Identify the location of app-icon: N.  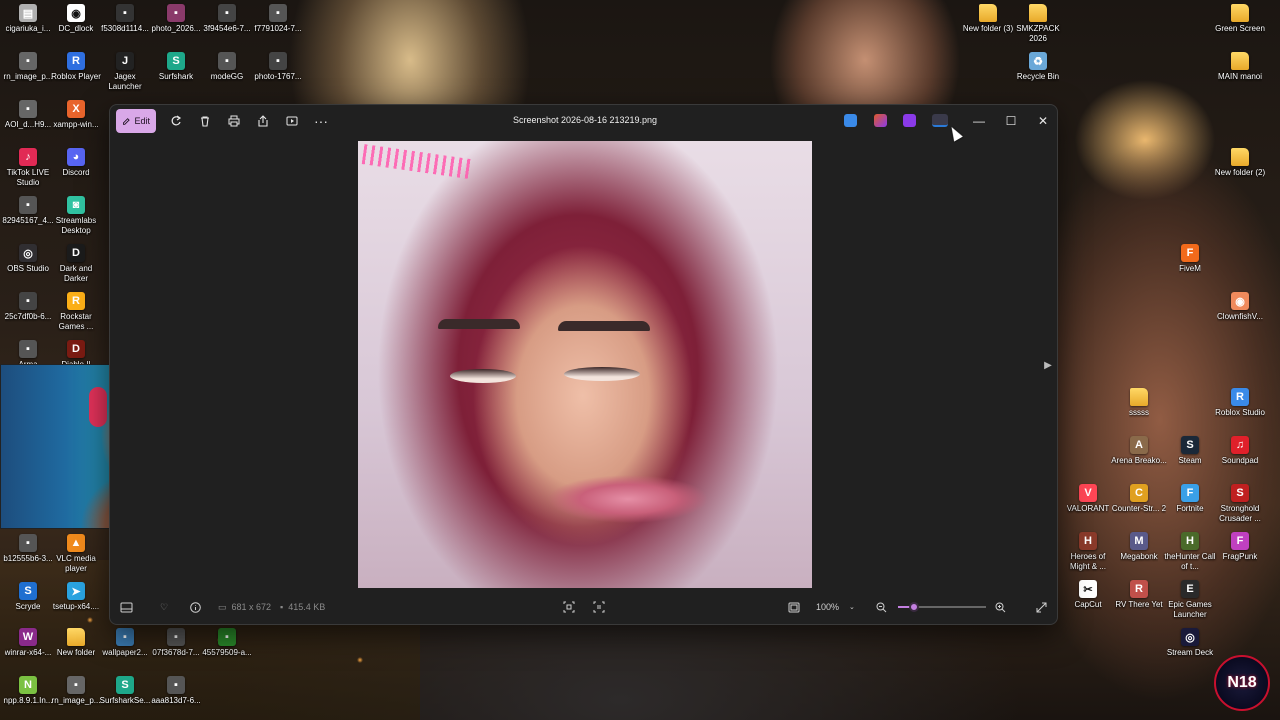
(28, 685).